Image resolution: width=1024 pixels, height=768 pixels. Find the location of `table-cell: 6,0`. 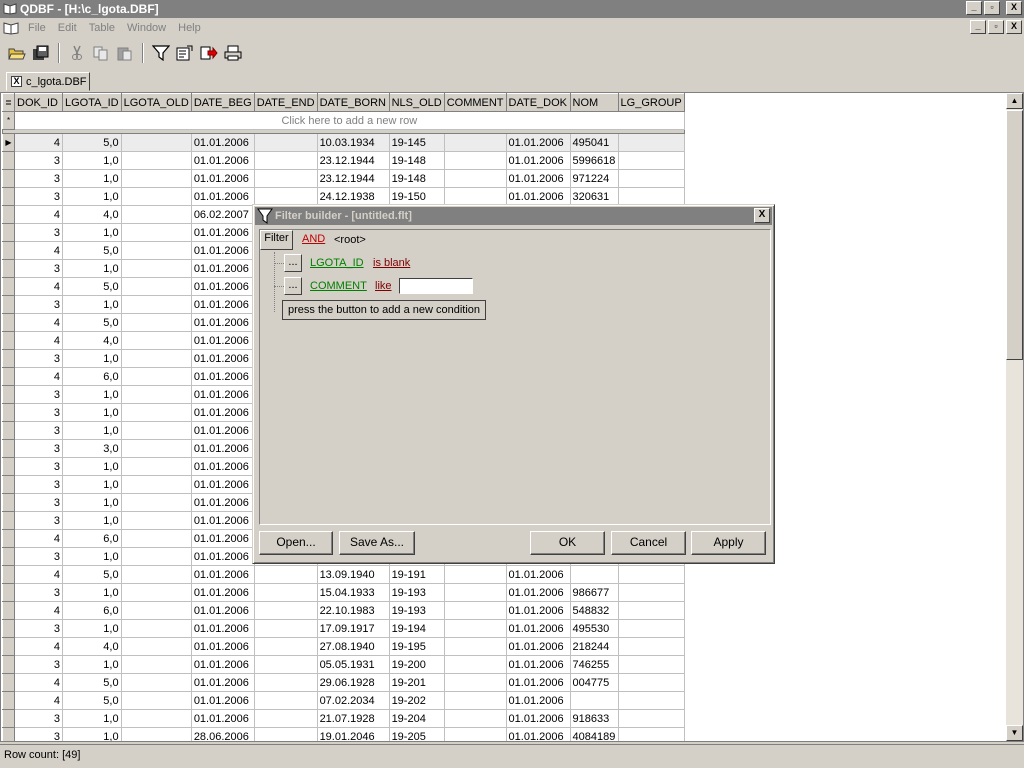

table-cell: 6,0 is located at coordinates (92, 376).